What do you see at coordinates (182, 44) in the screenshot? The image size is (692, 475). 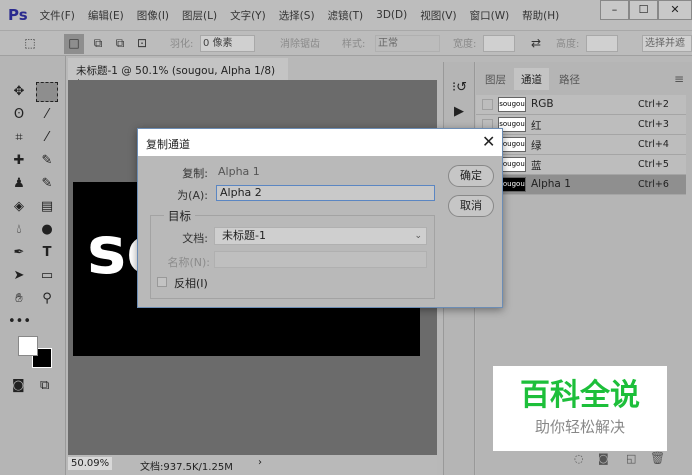 I see `feather-label: 羽化:` at bounding box center [182, 44].